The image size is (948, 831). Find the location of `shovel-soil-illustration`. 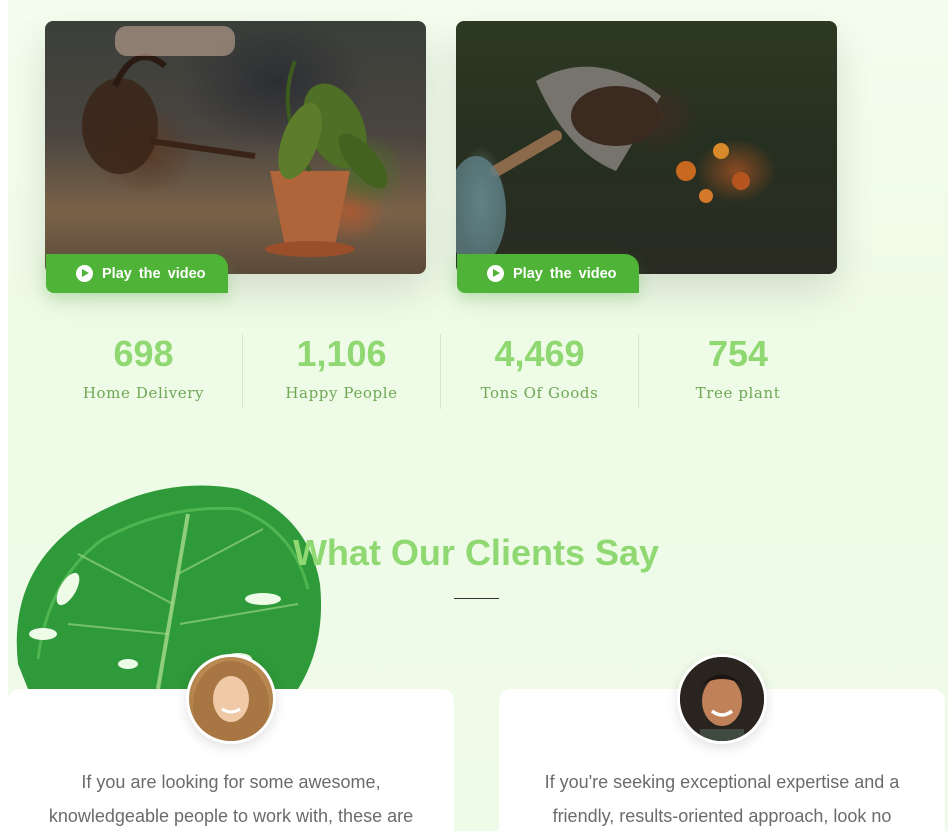

shovel-soil-illustration is located at coordinates (603, 166).